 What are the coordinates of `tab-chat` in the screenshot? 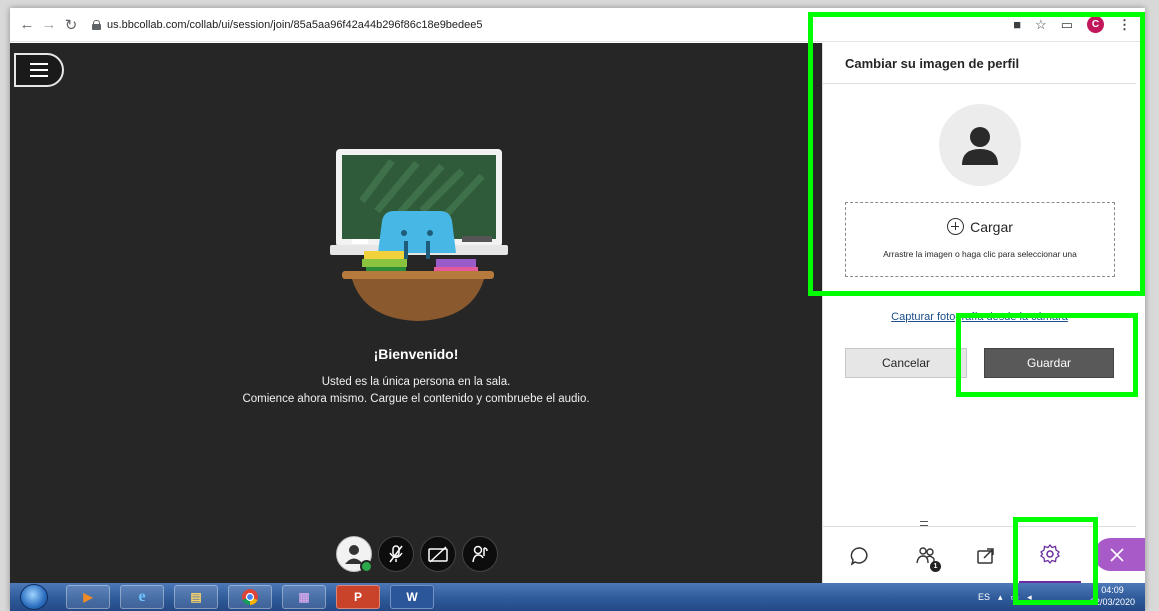 It's located at (860, 555).